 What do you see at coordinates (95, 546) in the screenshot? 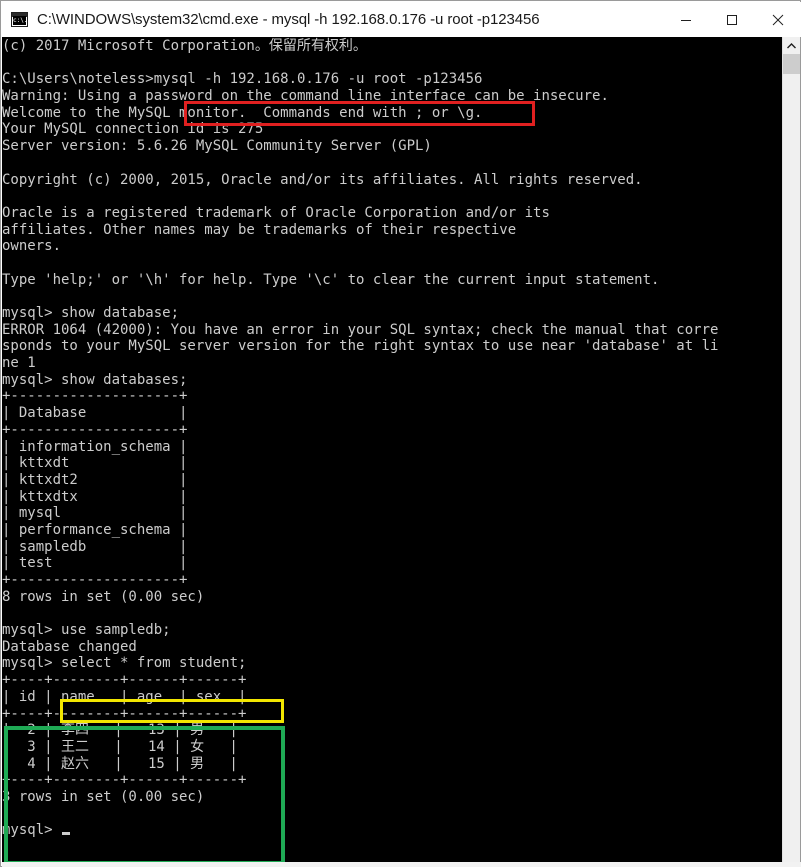
I see `terminal-line: | sampledb |` at bounding box center [95, 546].